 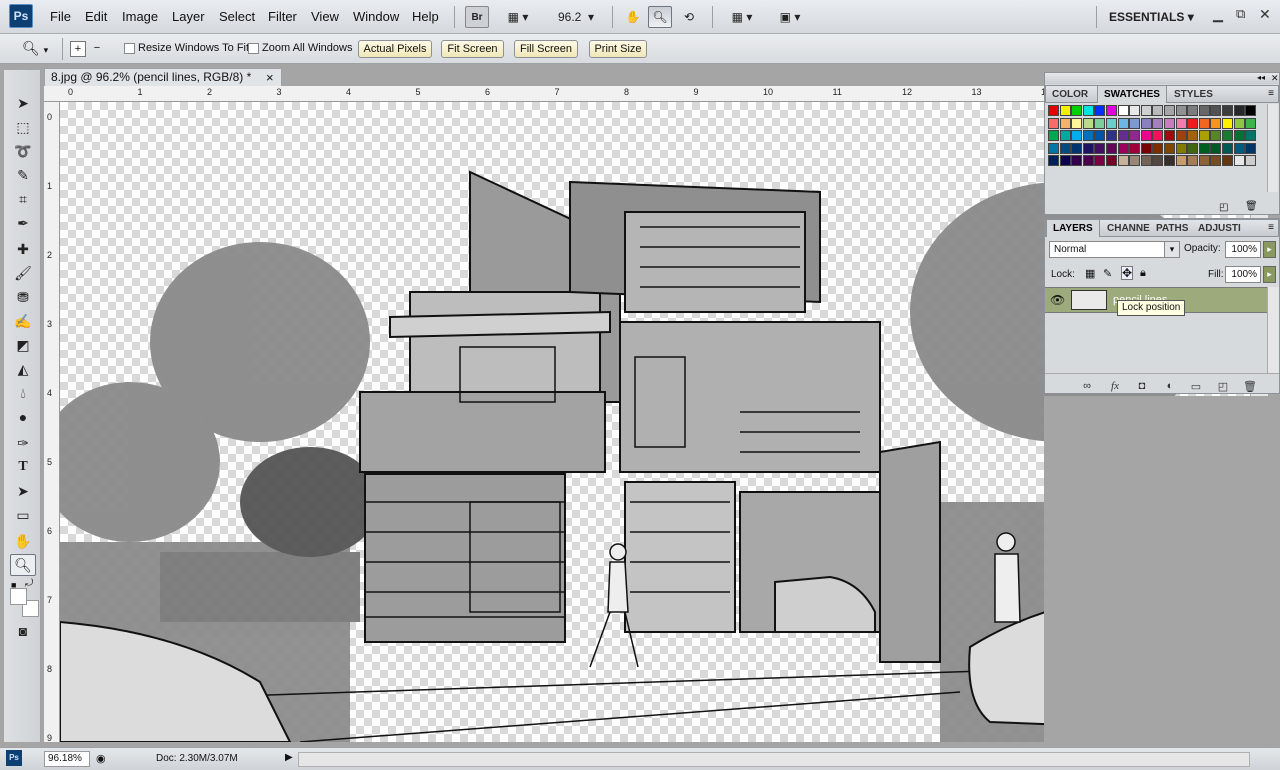 I want to click on zoom-percent-field: 96.18%, so click(x=67, y=759).